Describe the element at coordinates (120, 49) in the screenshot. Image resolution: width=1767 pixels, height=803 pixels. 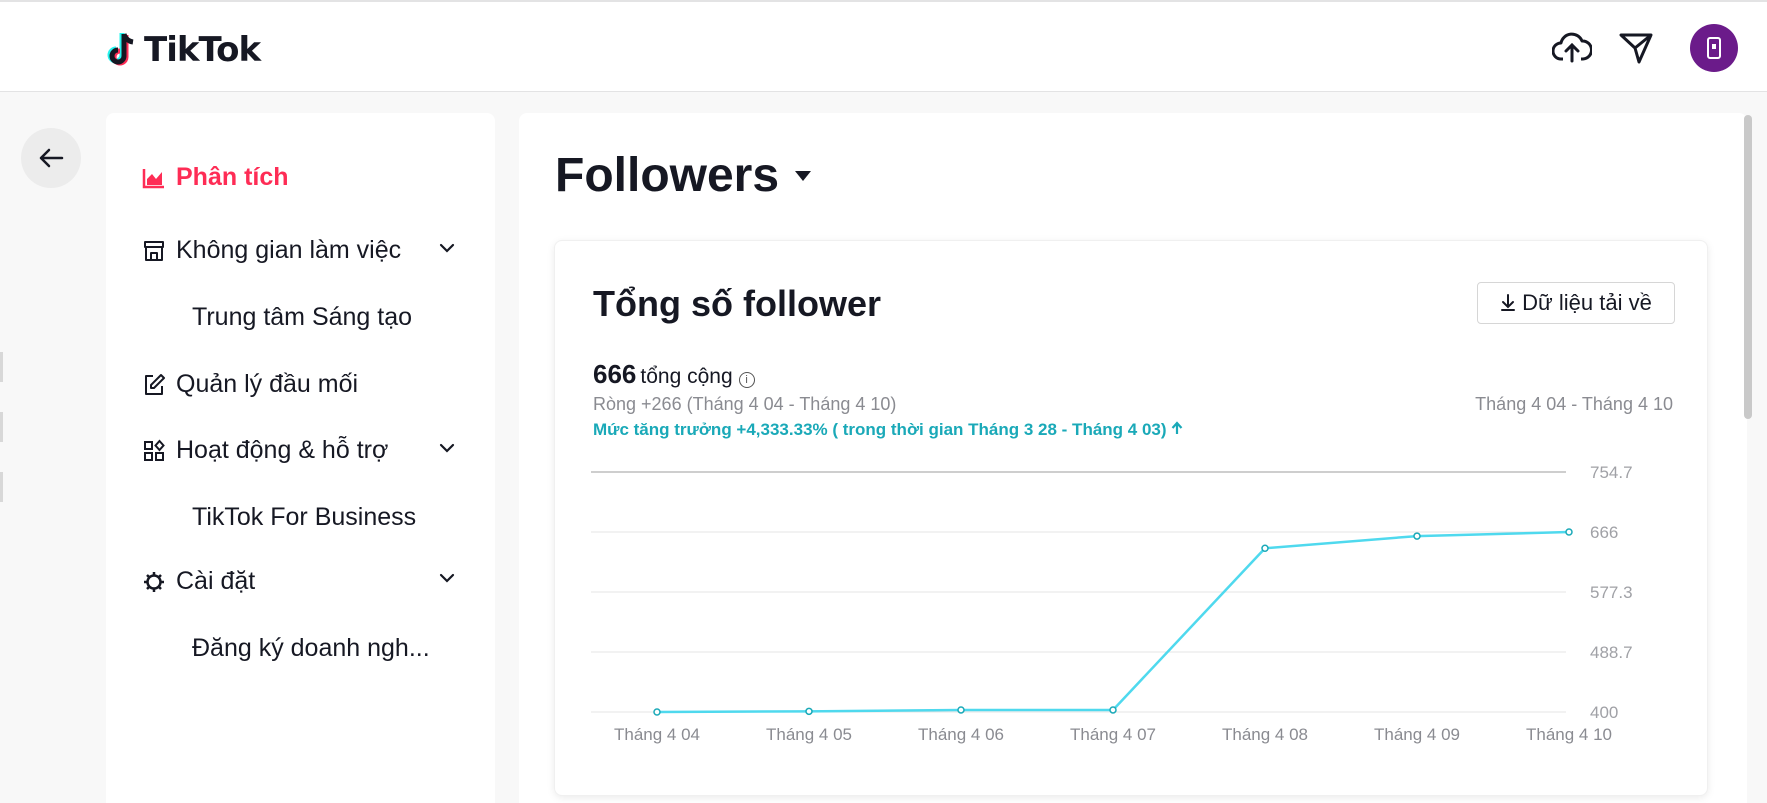
I see `tiktok-logo-icon` at that location.